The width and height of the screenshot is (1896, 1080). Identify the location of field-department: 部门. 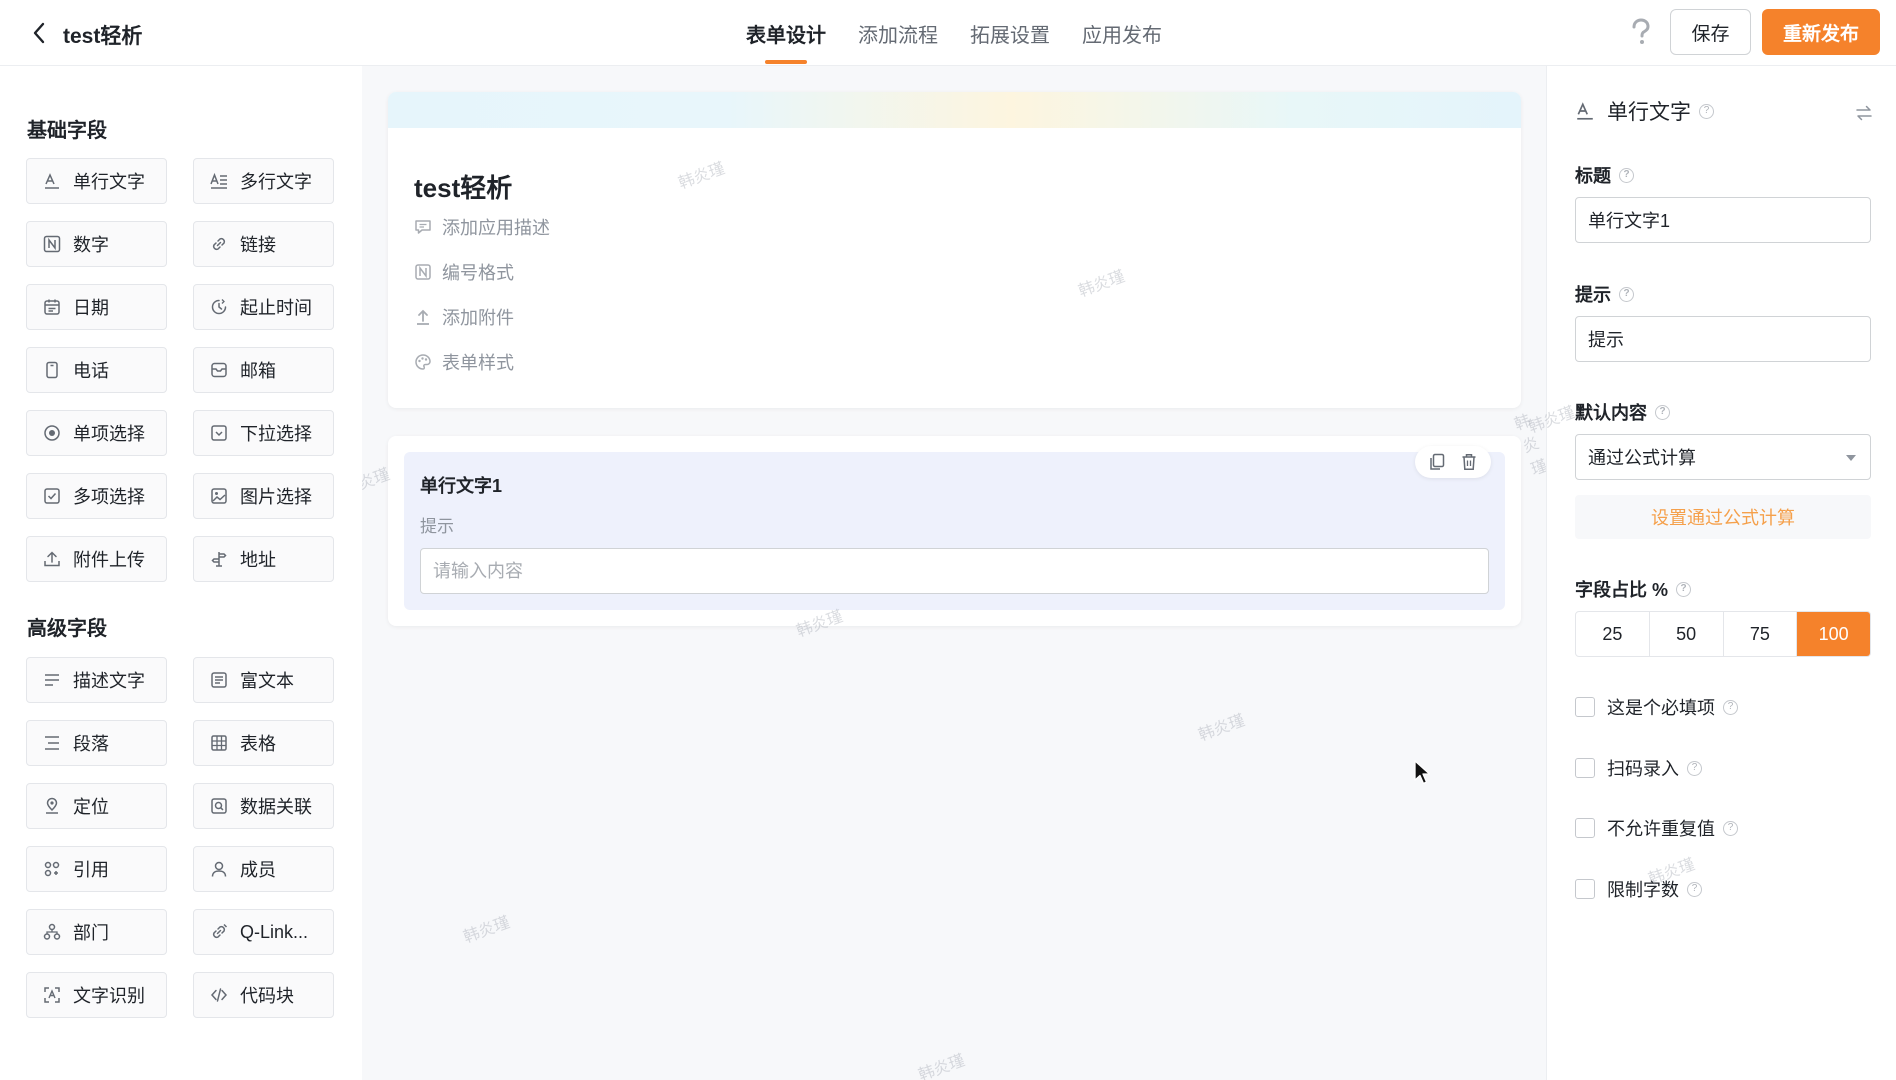
(96, 932).